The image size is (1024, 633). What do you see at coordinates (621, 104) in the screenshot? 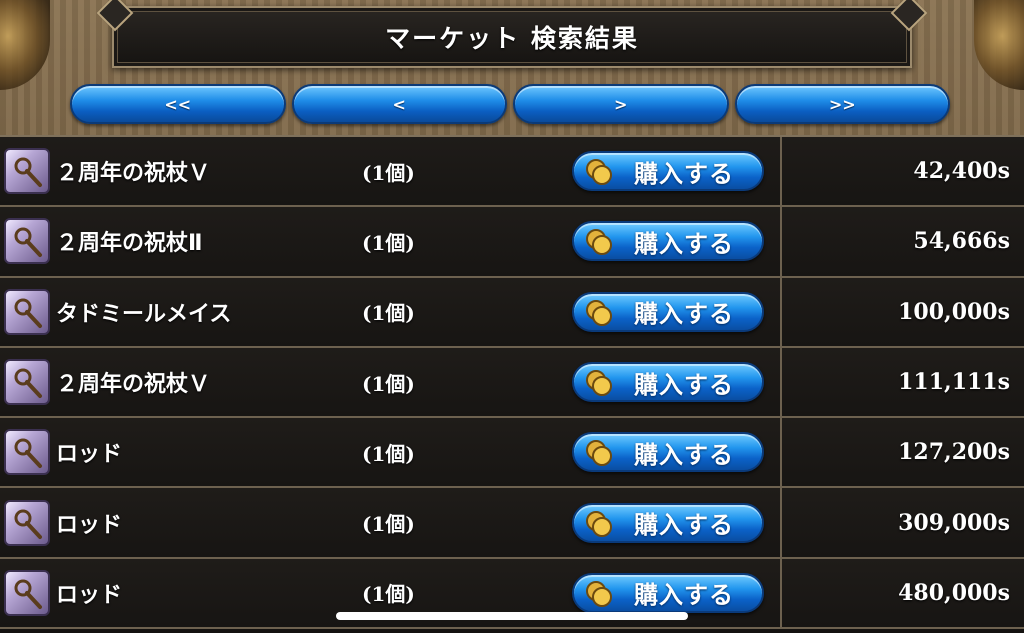
I see `next-page-button: >` at bounding box center [621, 104].